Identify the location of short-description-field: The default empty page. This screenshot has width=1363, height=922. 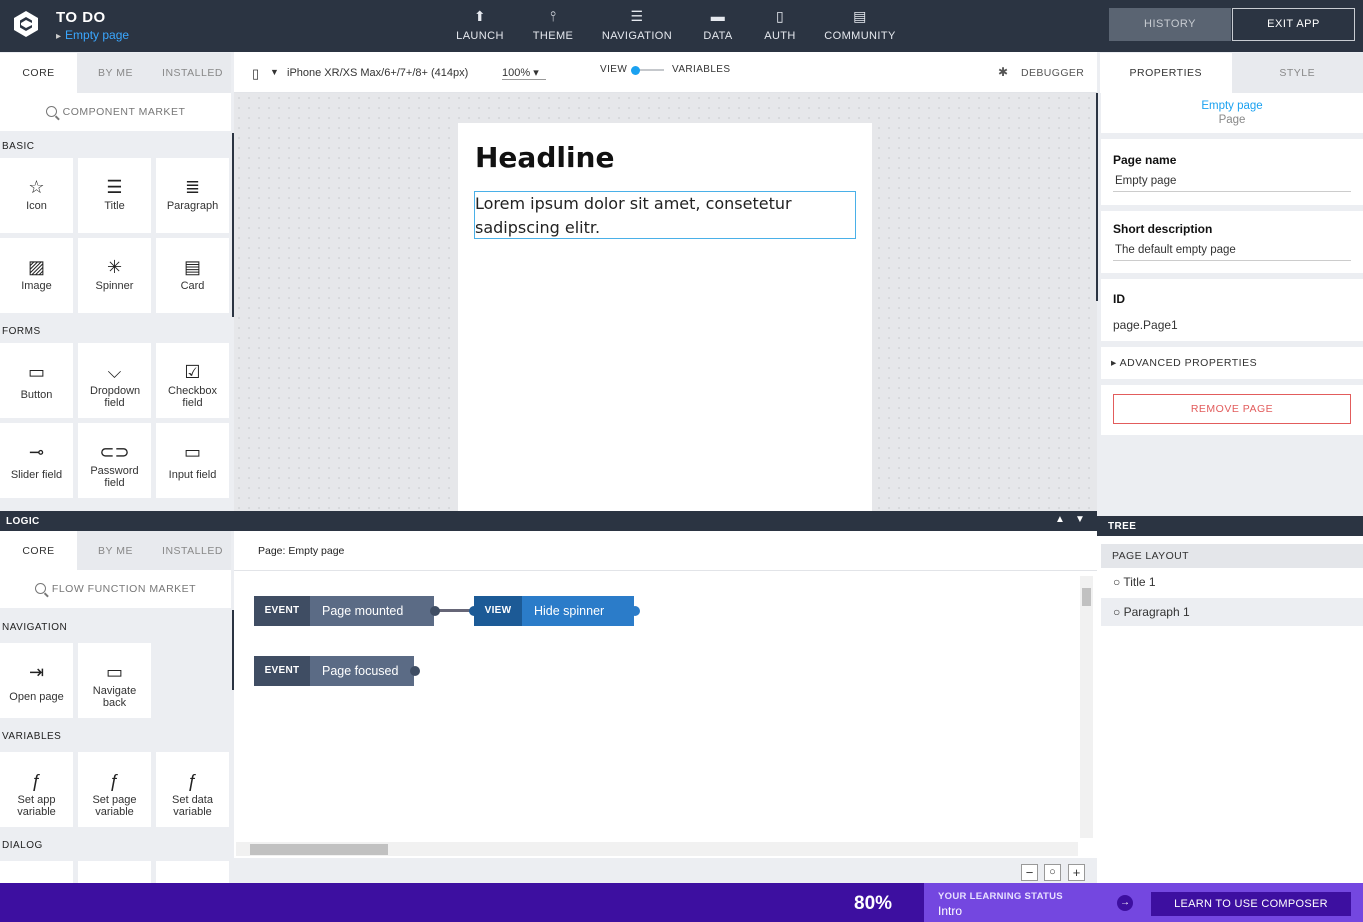
(1232, 252).